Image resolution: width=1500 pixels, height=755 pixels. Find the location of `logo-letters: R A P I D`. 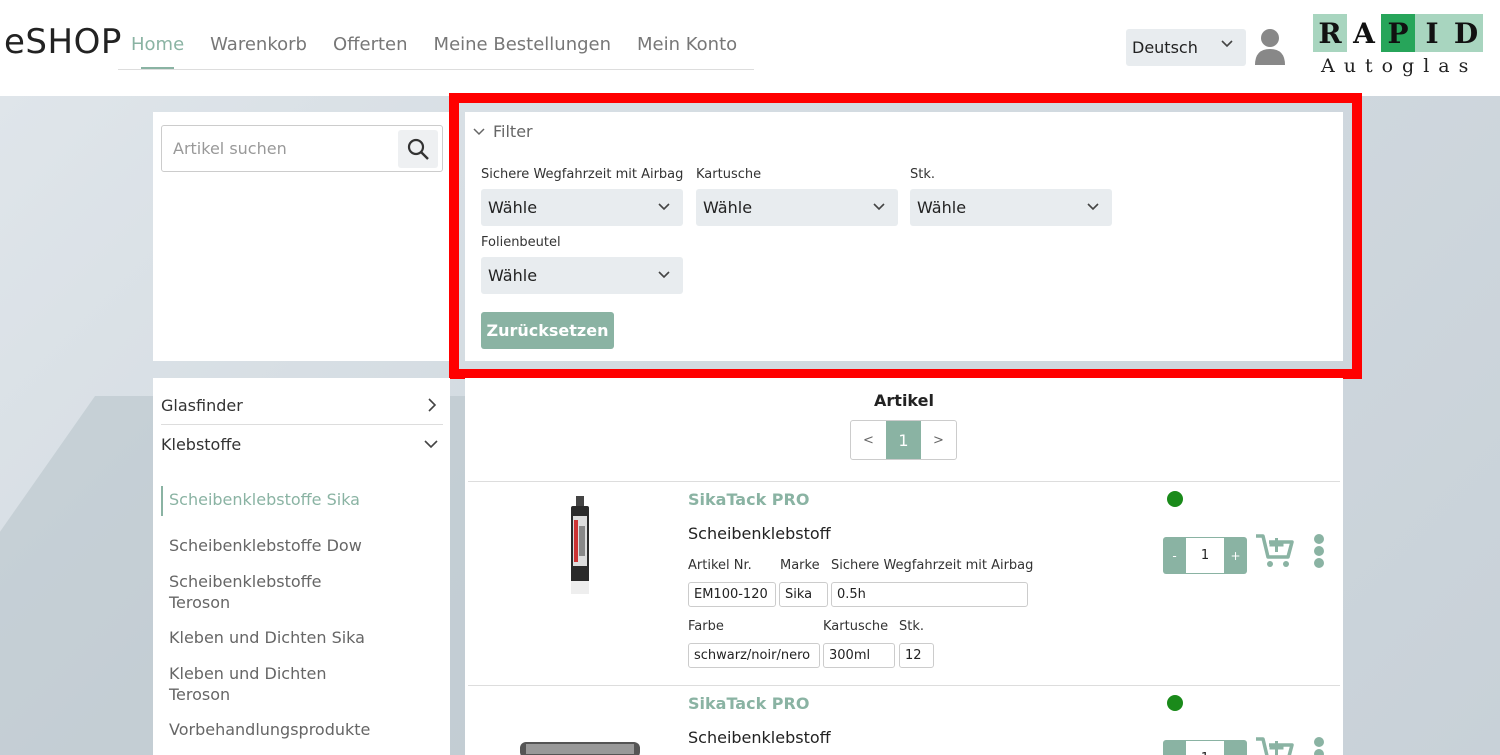

logo-letters: R A P I D is located at coordinates (1398, 33).